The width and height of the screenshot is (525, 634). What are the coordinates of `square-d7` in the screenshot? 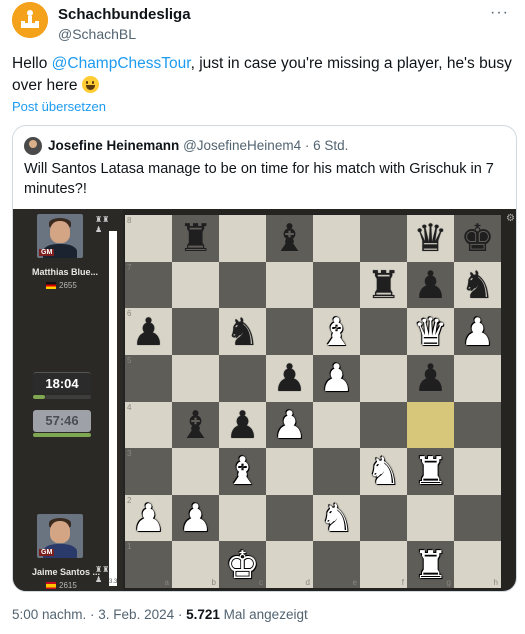 It's located at (289, 285).